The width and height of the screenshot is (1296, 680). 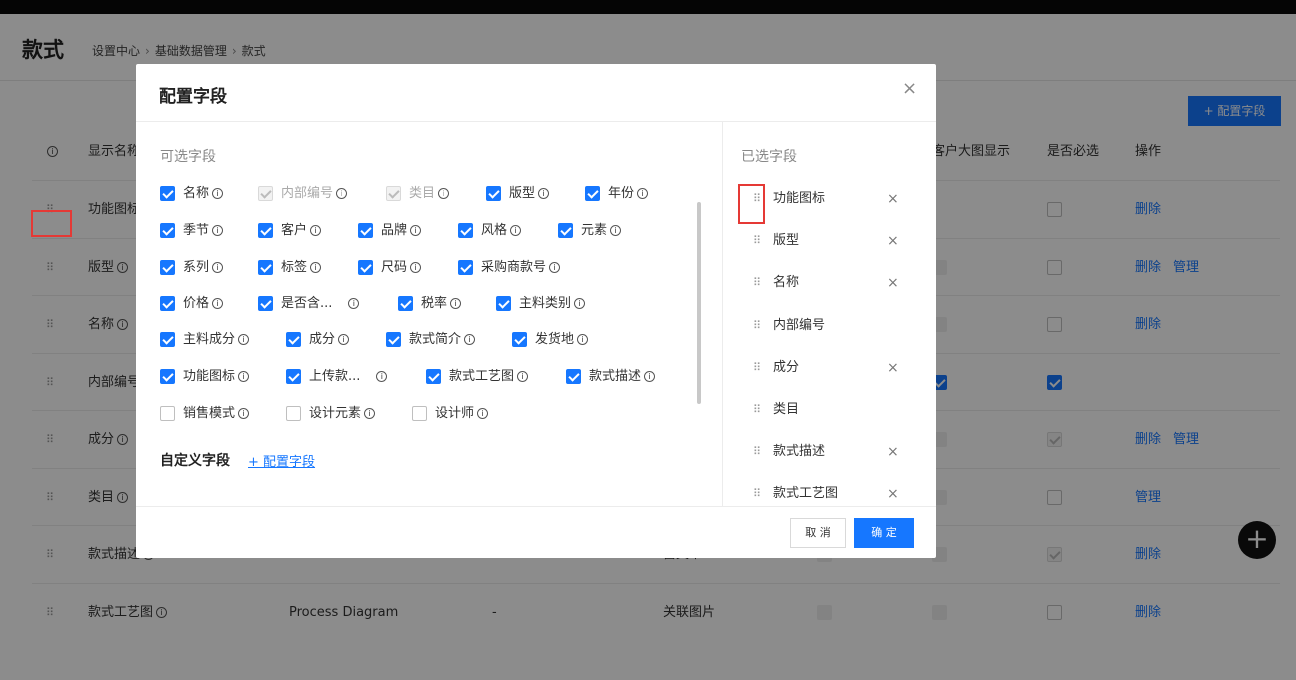 I want to click on field-option-text: 设计师, so click(x=455, y=413).